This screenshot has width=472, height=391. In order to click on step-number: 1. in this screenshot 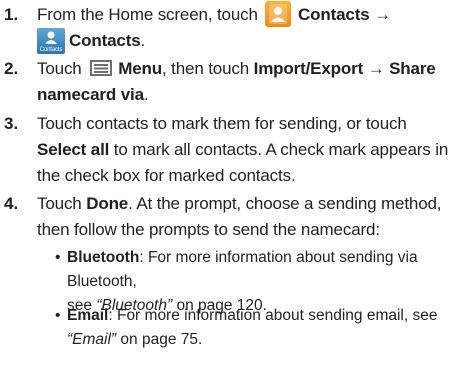, I will do `click(11, 14)`.